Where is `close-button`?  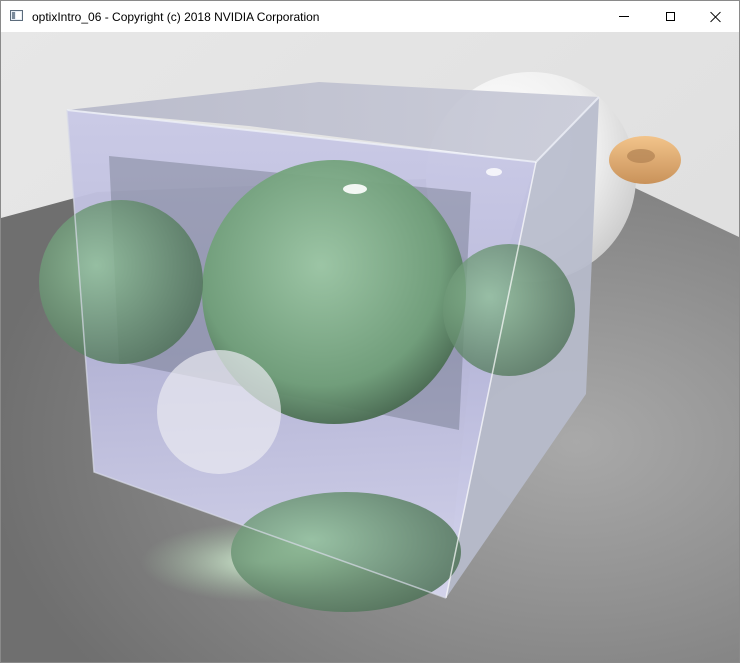
close-button is located at coordinates (716, 16).